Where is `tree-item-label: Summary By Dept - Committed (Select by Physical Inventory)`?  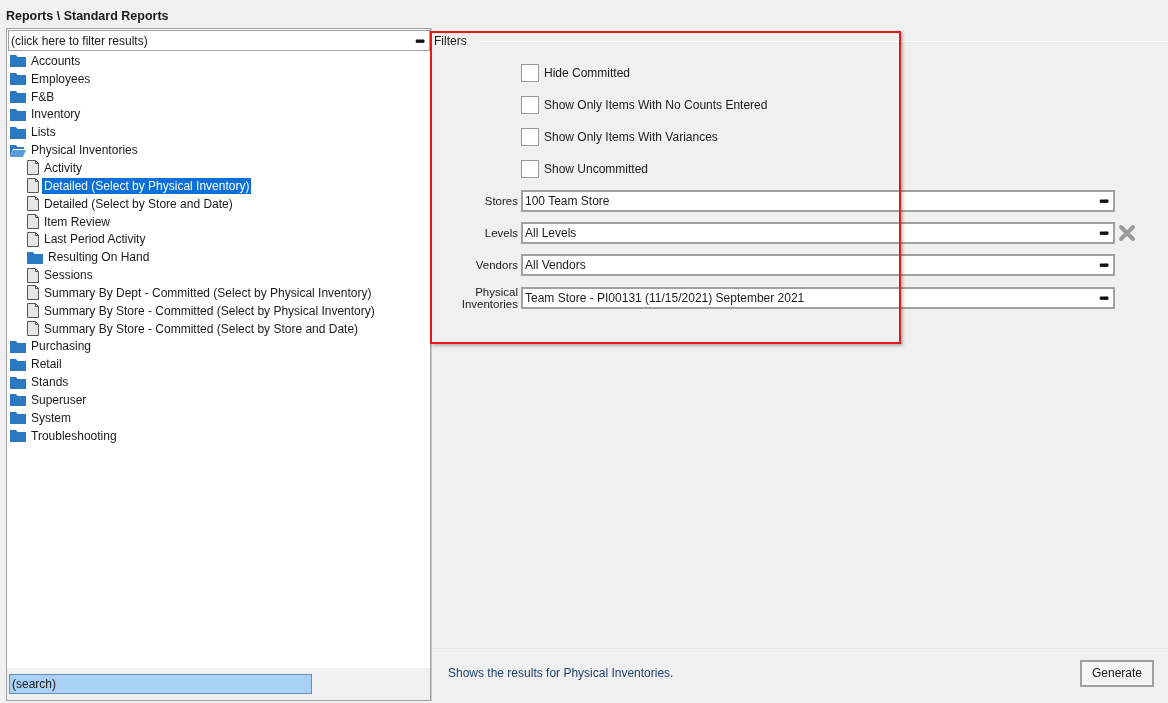
tree-item-label: Summary By Dept - Committed (Select by Physical Inventory) is located at coordinates (208, 292).